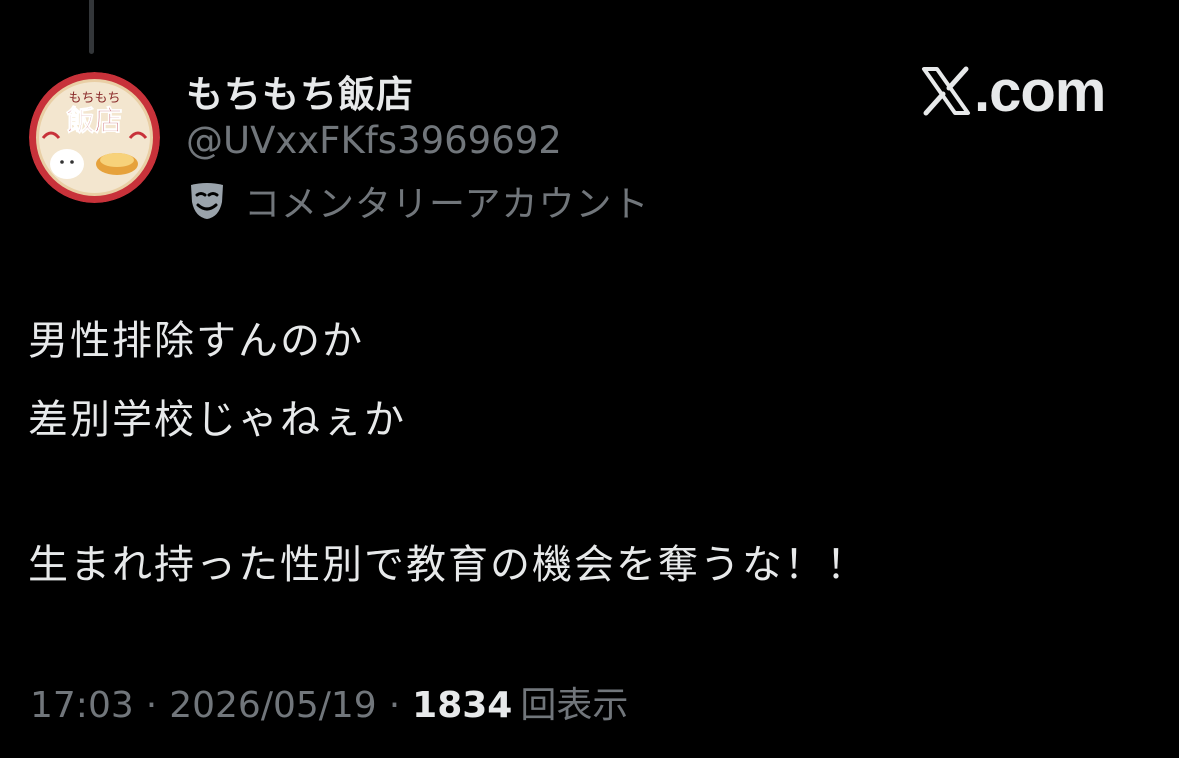  Describe the element at coordinates (374, 140) in the screenshot. I see `author-handle: @UVxxFKfs3969692` at that location.